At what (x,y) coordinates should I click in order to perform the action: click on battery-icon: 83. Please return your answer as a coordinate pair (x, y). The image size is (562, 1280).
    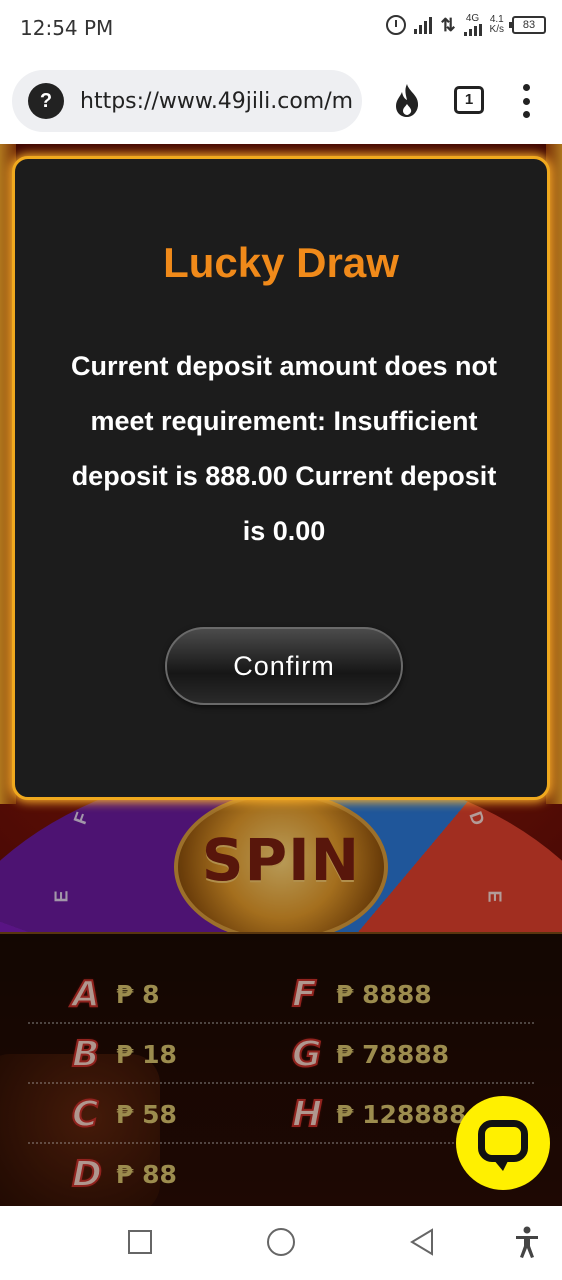
    Looking at the image, I should click on (527, 25).